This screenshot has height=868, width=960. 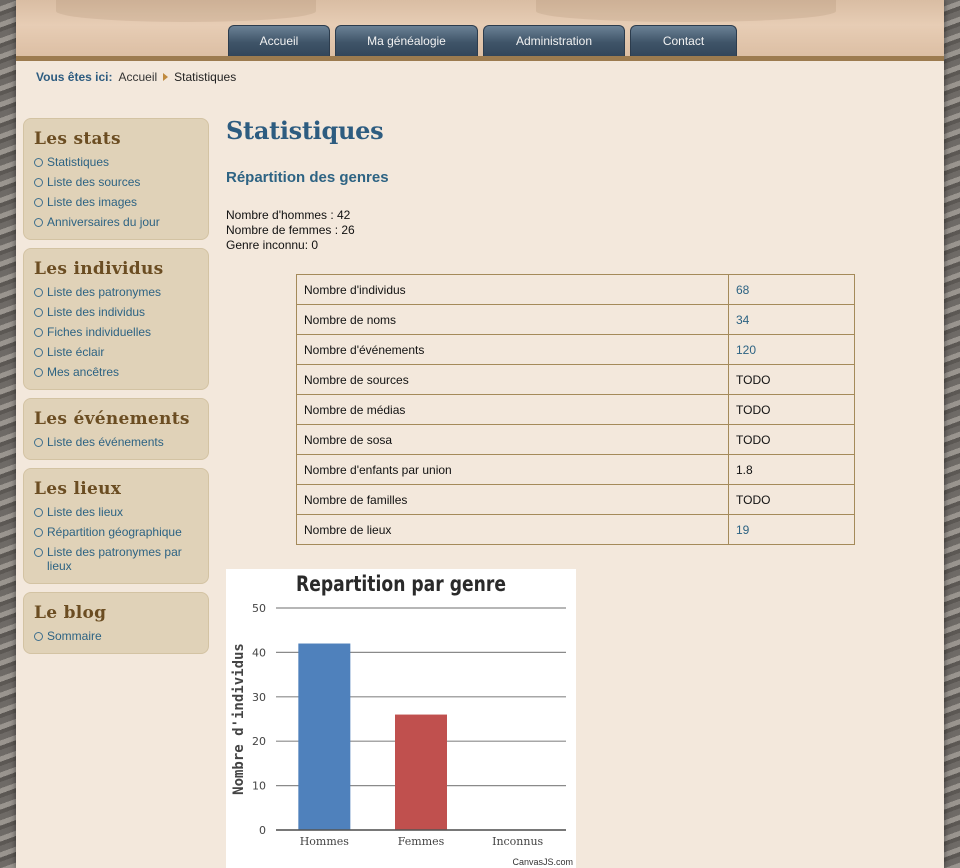 What do you see at coordinates (512, 469) in the screenshot?
I see `table-cell-label: Nombre d'enfants par union` at bounding box center [512, 469].